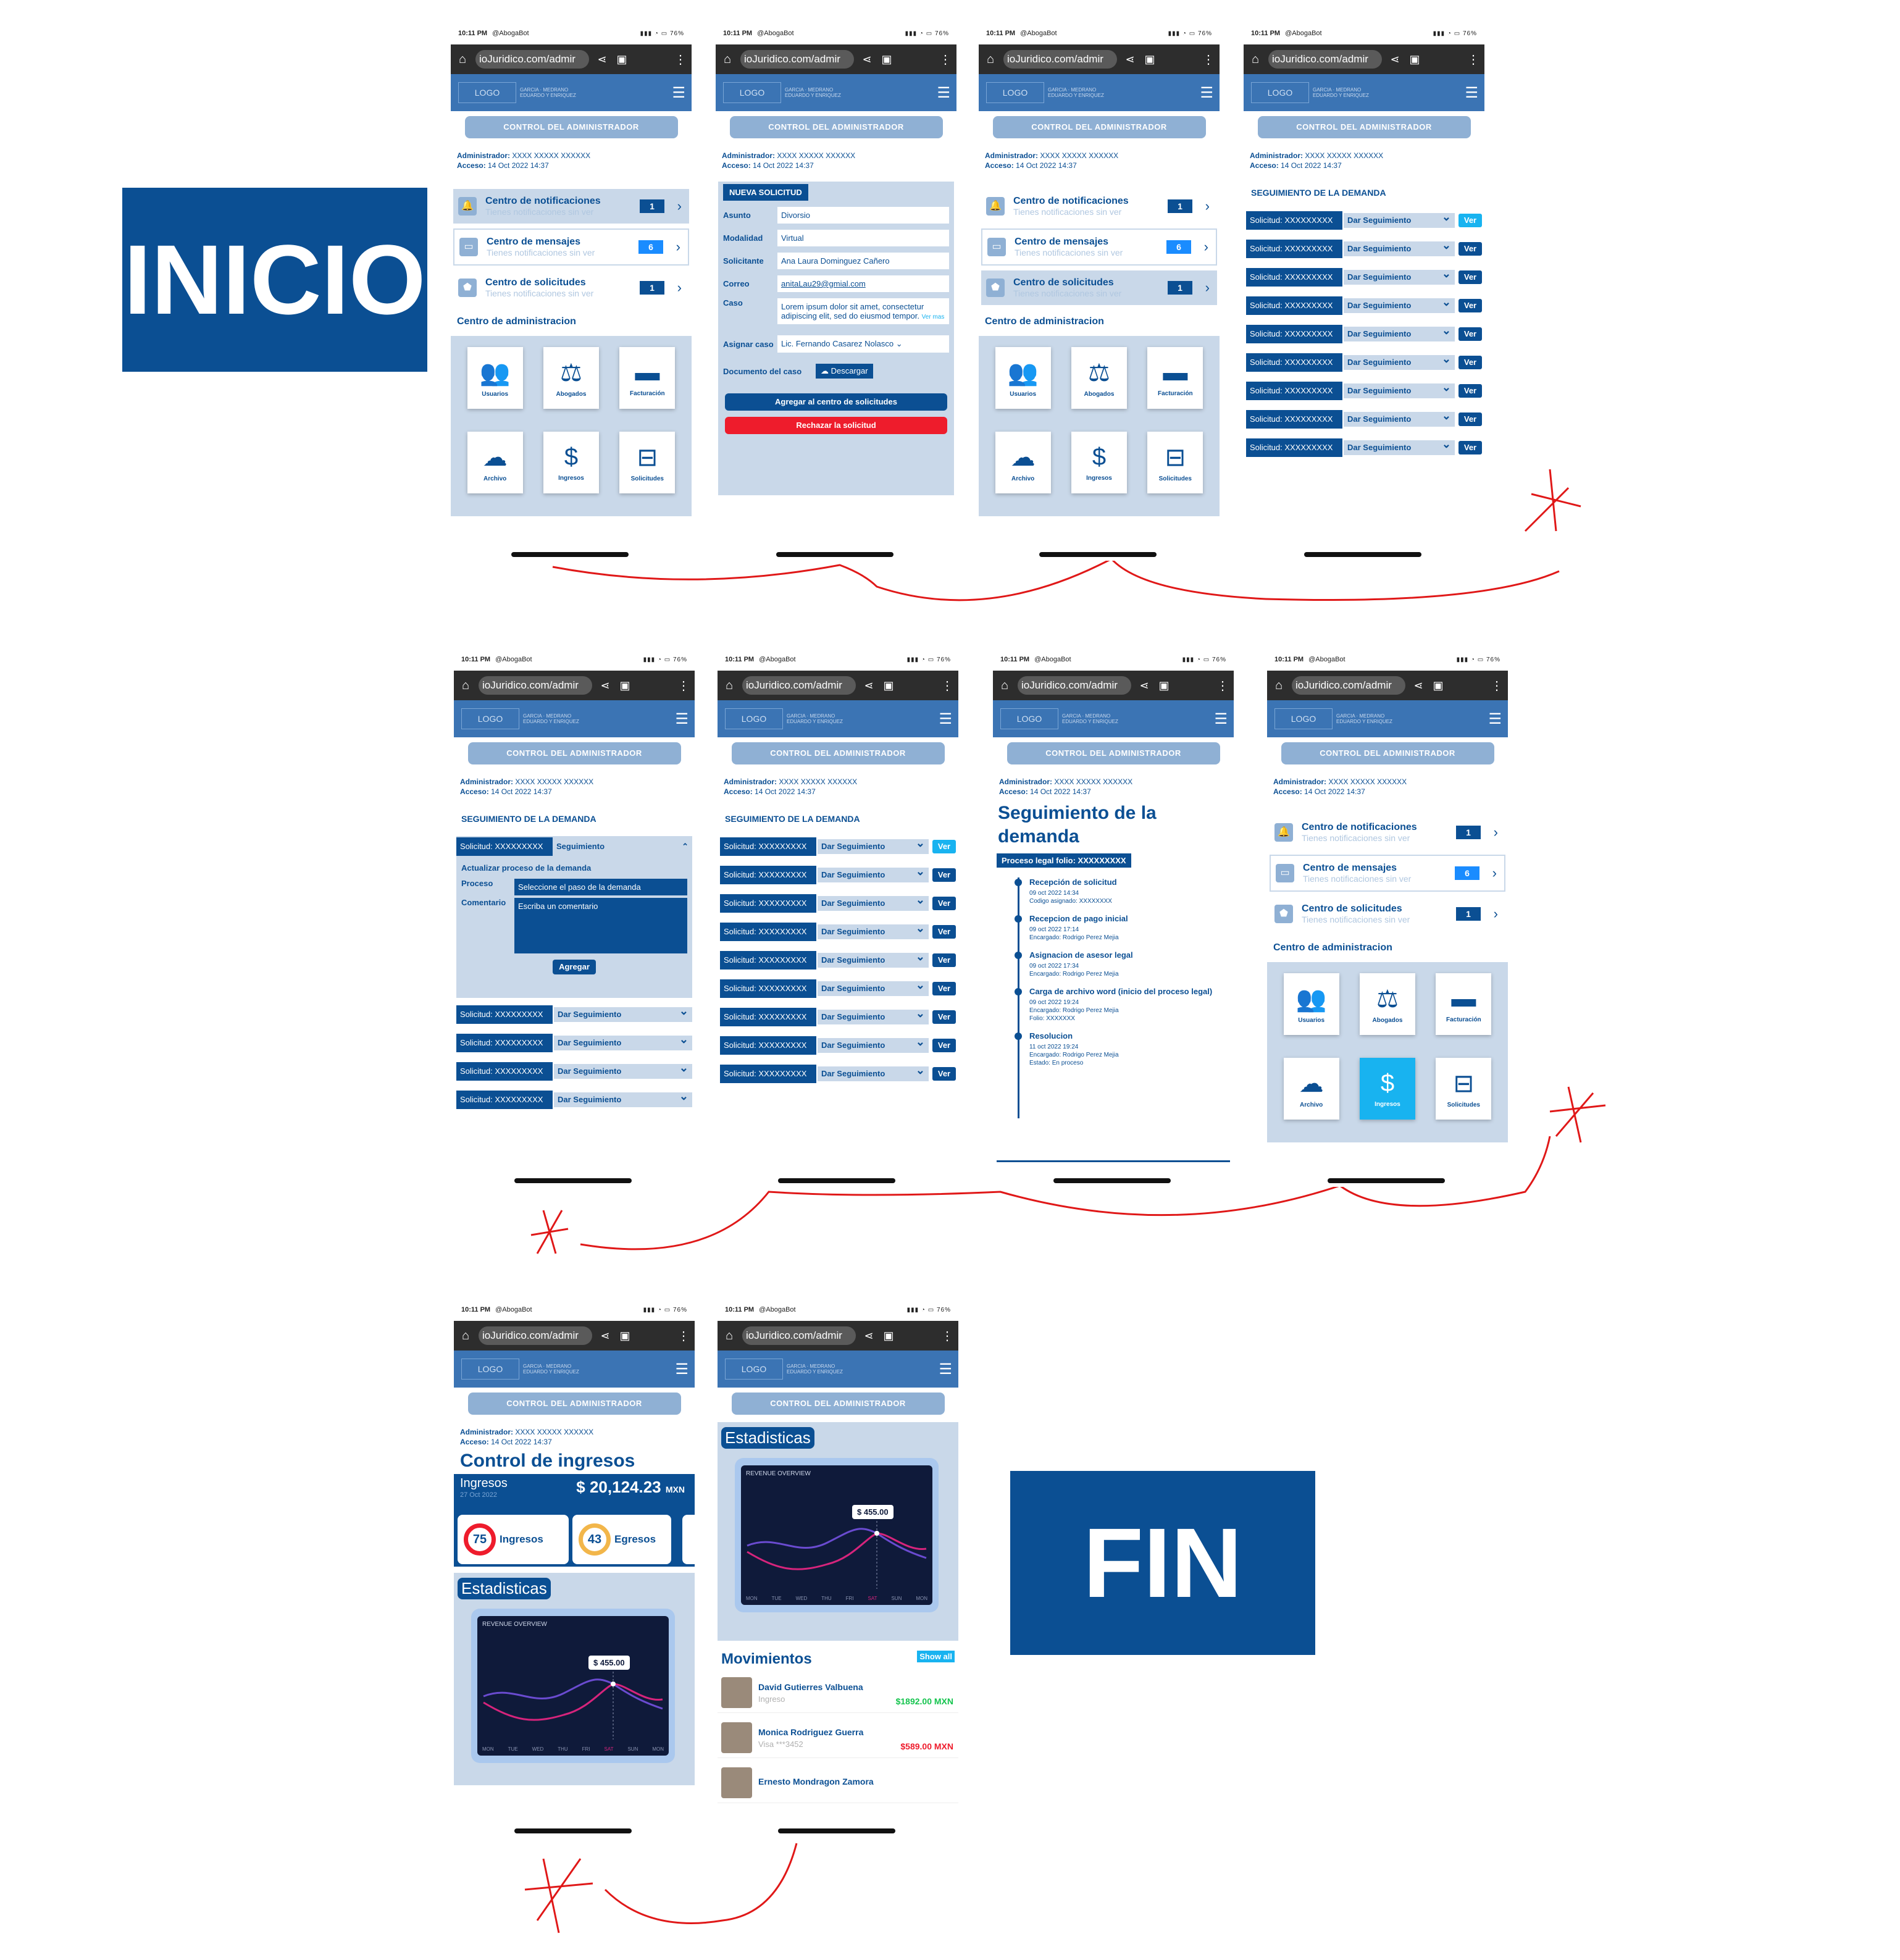 The width and height of the screenshot is (1900, 1960). Describe the element at coordinates (621, 1540) in the screenshot. I see `kpi-egresos: 43 Egresos` at that location.